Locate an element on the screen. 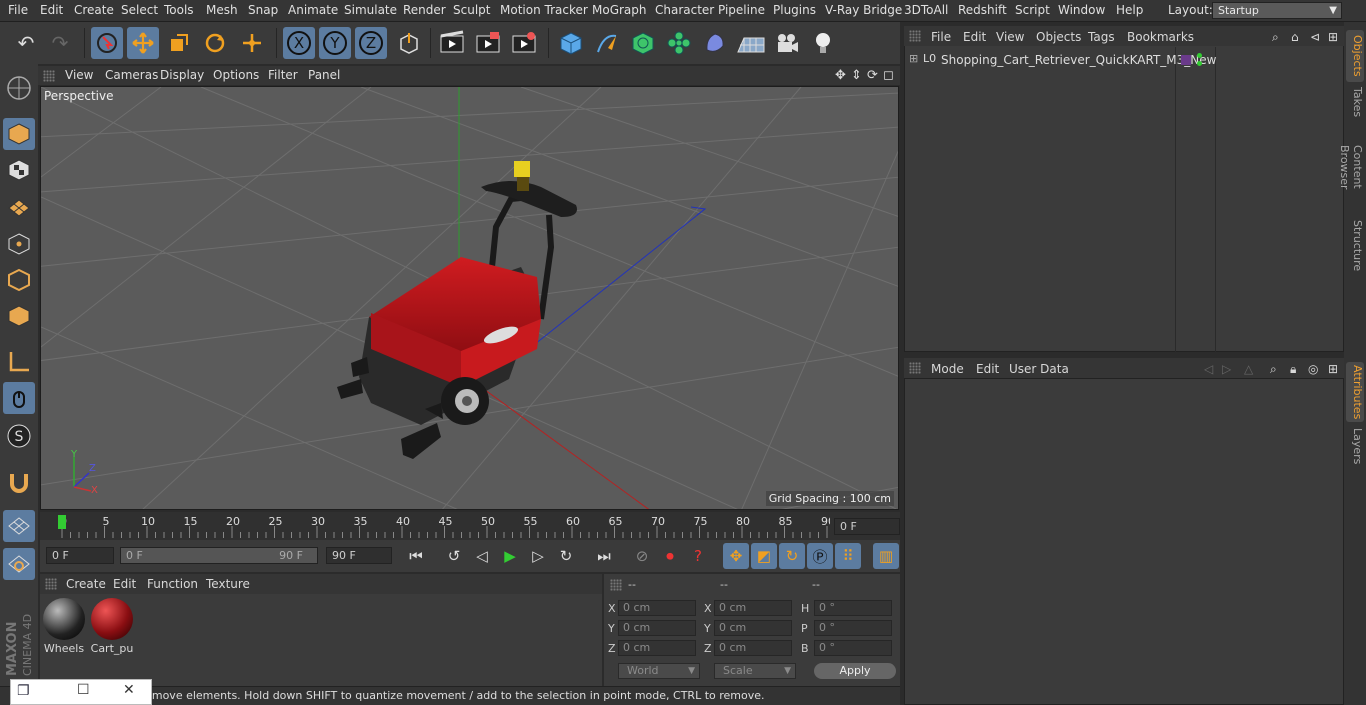 This screenshot has height=705, width=1366. render-picture-viewer-icon is located at coordinates (488, 43).